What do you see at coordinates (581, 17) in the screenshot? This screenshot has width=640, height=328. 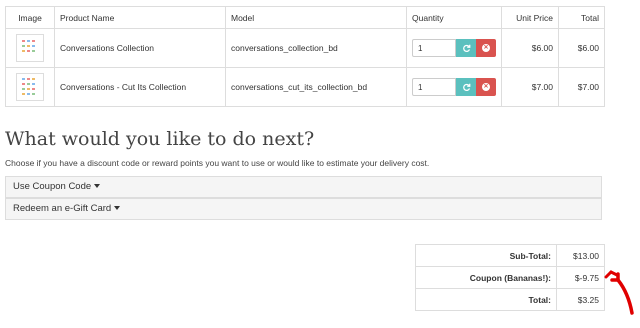 I see `header-total: Total` at bounding box center [581, 17].